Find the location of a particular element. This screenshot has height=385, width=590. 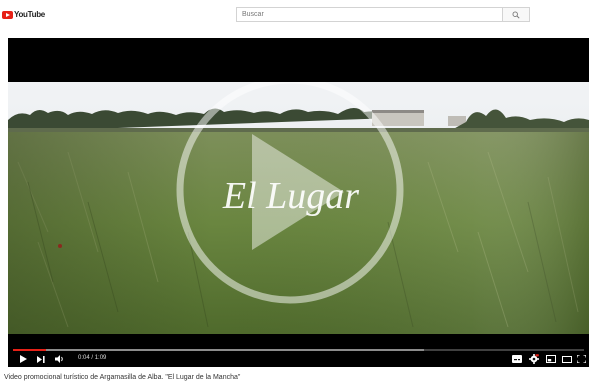

theater-mode-button is located at coordinates (567, 359).